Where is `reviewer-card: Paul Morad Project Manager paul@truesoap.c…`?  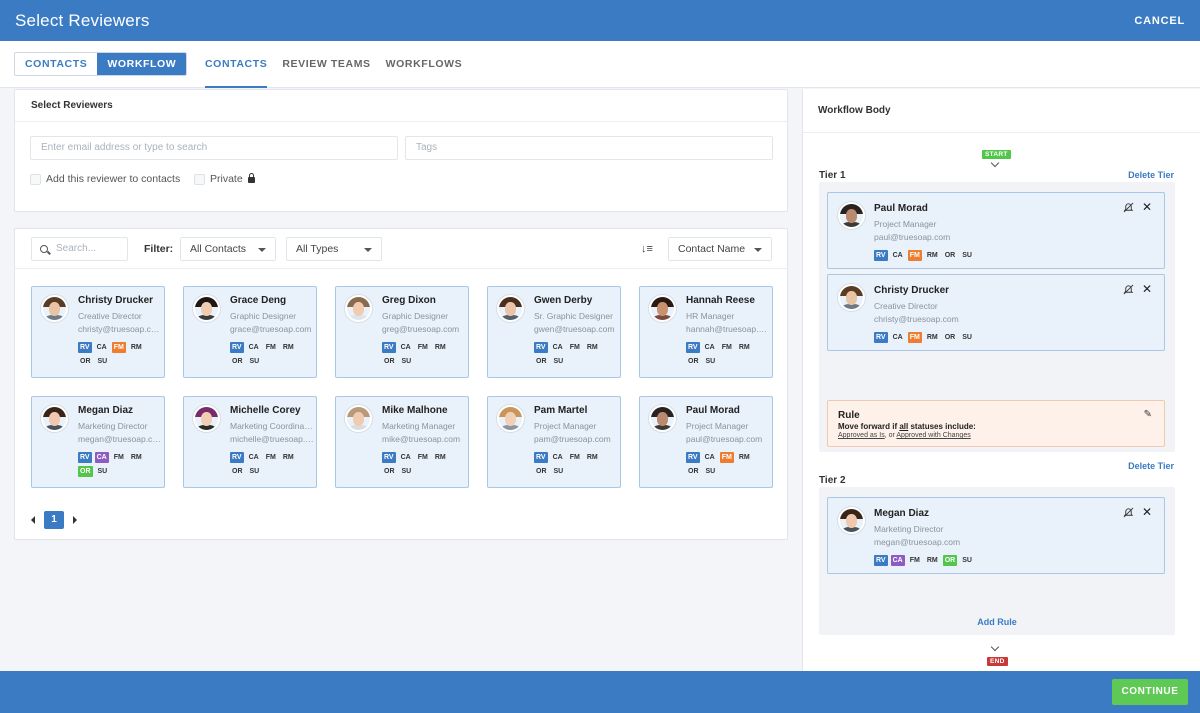
reviewer-card: Paul Morad Project Manager paul@truesoap.c… is located at coordinates (996, 230).